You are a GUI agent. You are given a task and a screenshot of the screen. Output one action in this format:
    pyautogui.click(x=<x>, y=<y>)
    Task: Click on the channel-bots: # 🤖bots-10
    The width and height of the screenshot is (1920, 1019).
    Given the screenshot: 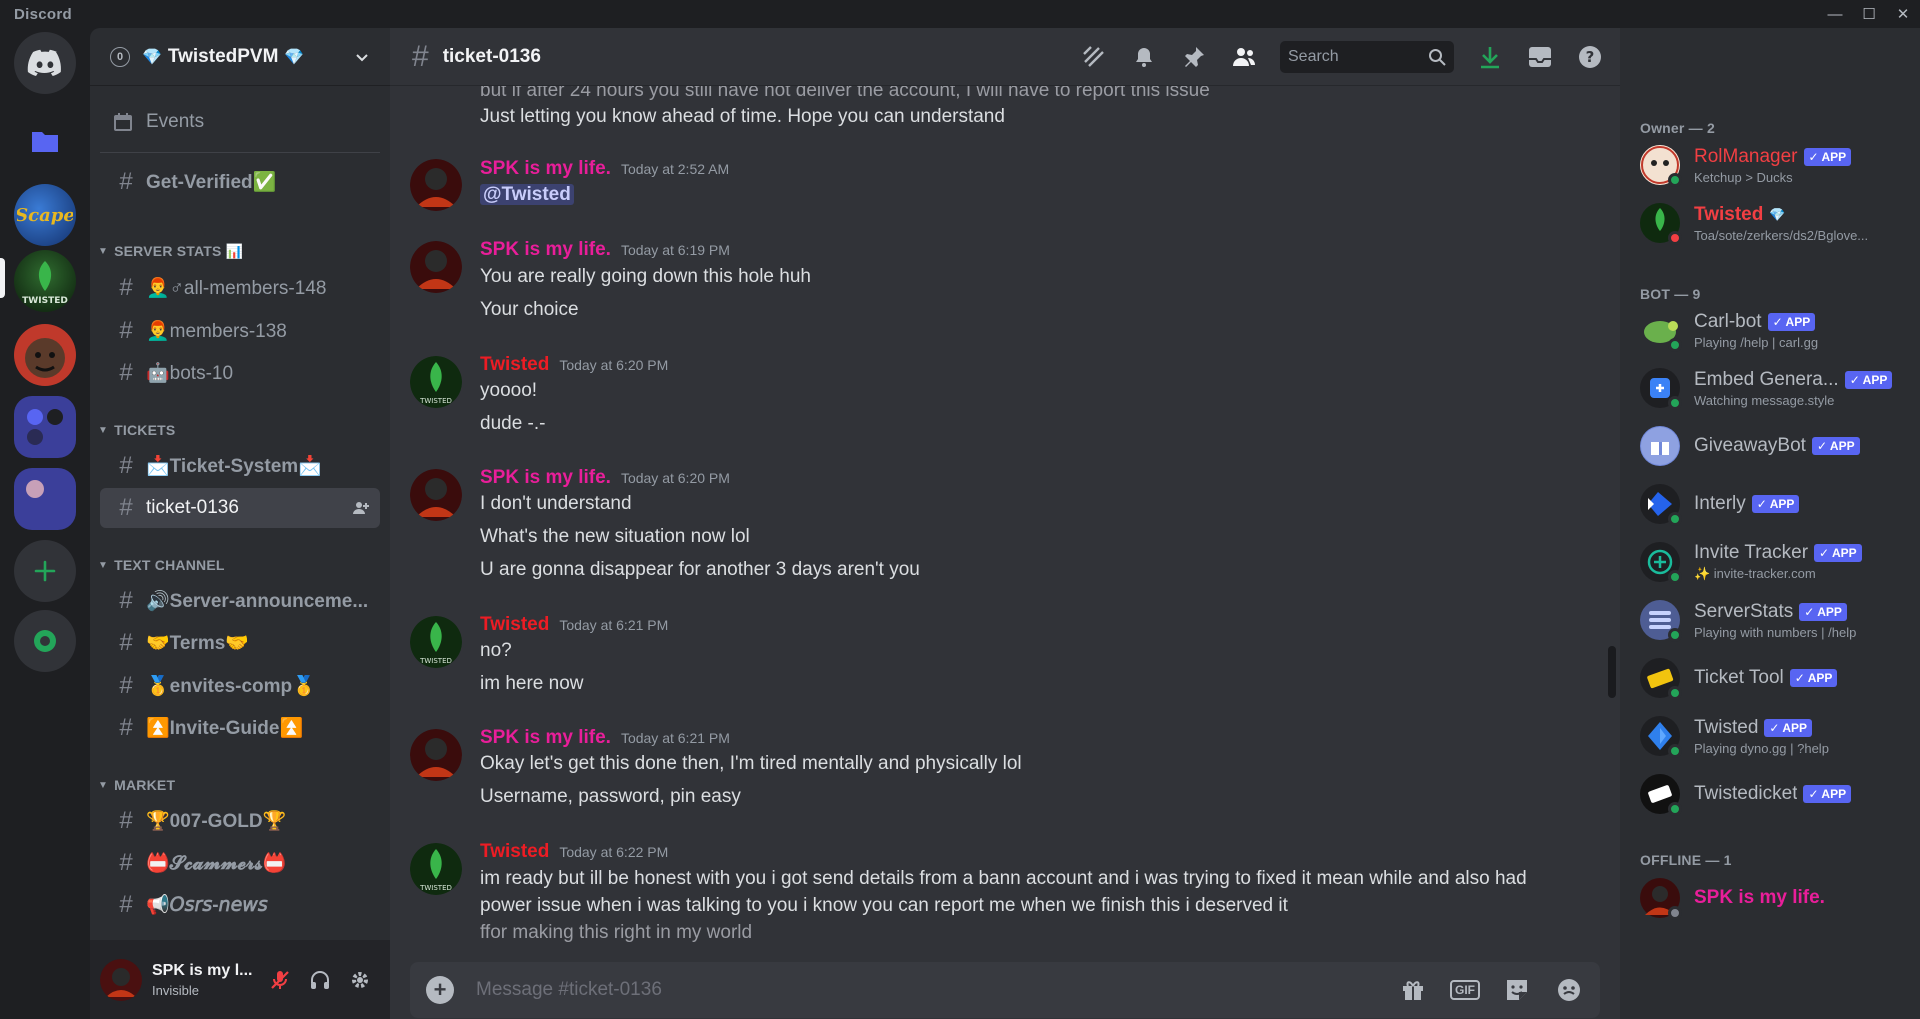 What is the action you would take?
    pyautogui.click(x=240, y=373)
    